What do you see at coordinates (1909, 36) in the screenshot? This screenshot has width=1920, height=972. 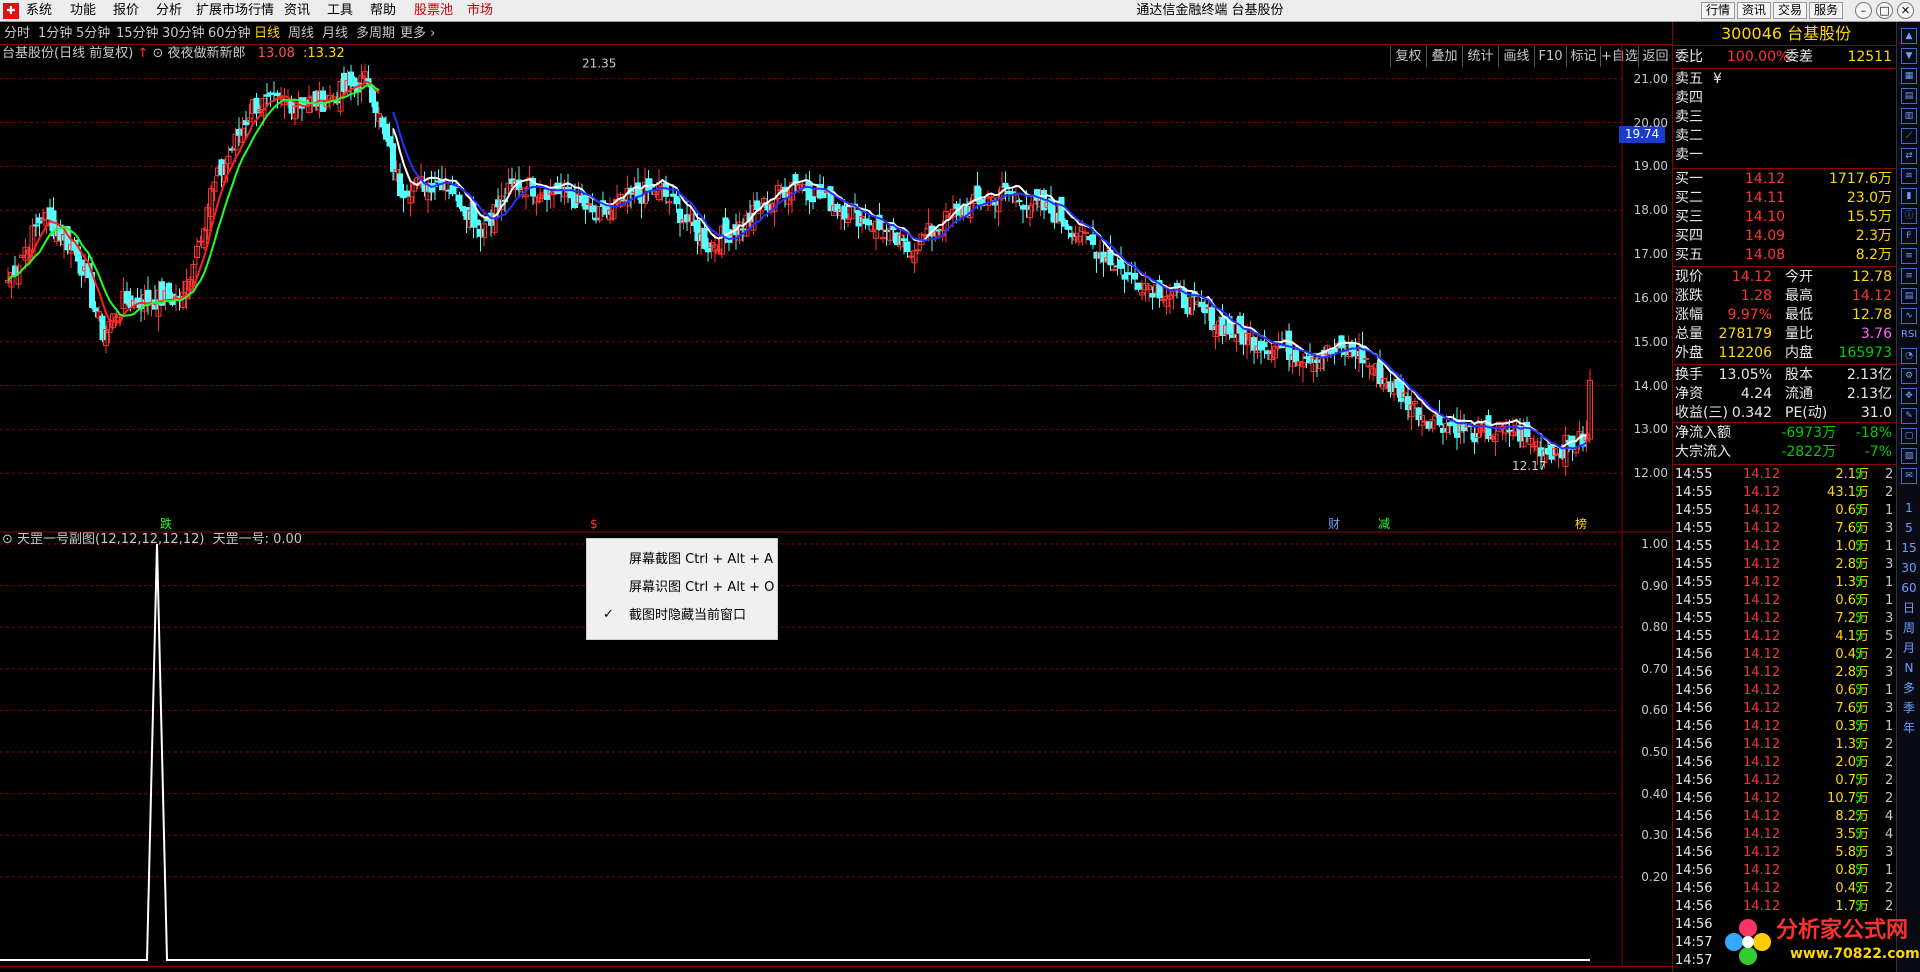 I see `arrow-up-icon: ▲` at bounding box center [1909, 36].